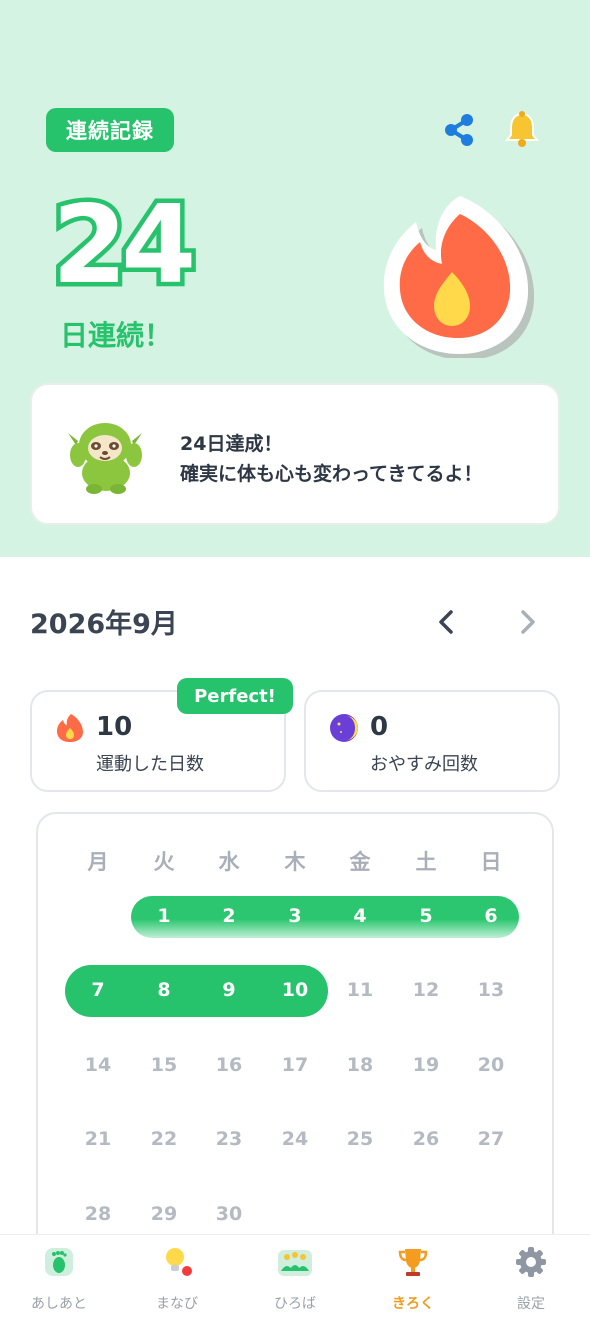 The height and width of the screenshot is (1339, 590). Describe the element at coordinates (98, 1139) in the screenshot. I see `calendar-day: 21` at that location.